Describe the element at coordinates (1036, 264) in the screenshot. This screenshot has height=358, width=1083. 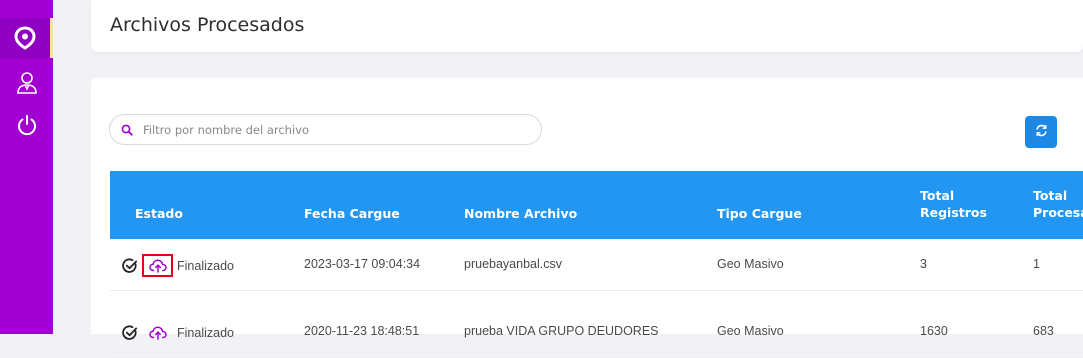
I see `total-procesados-cell: 1` at that location.